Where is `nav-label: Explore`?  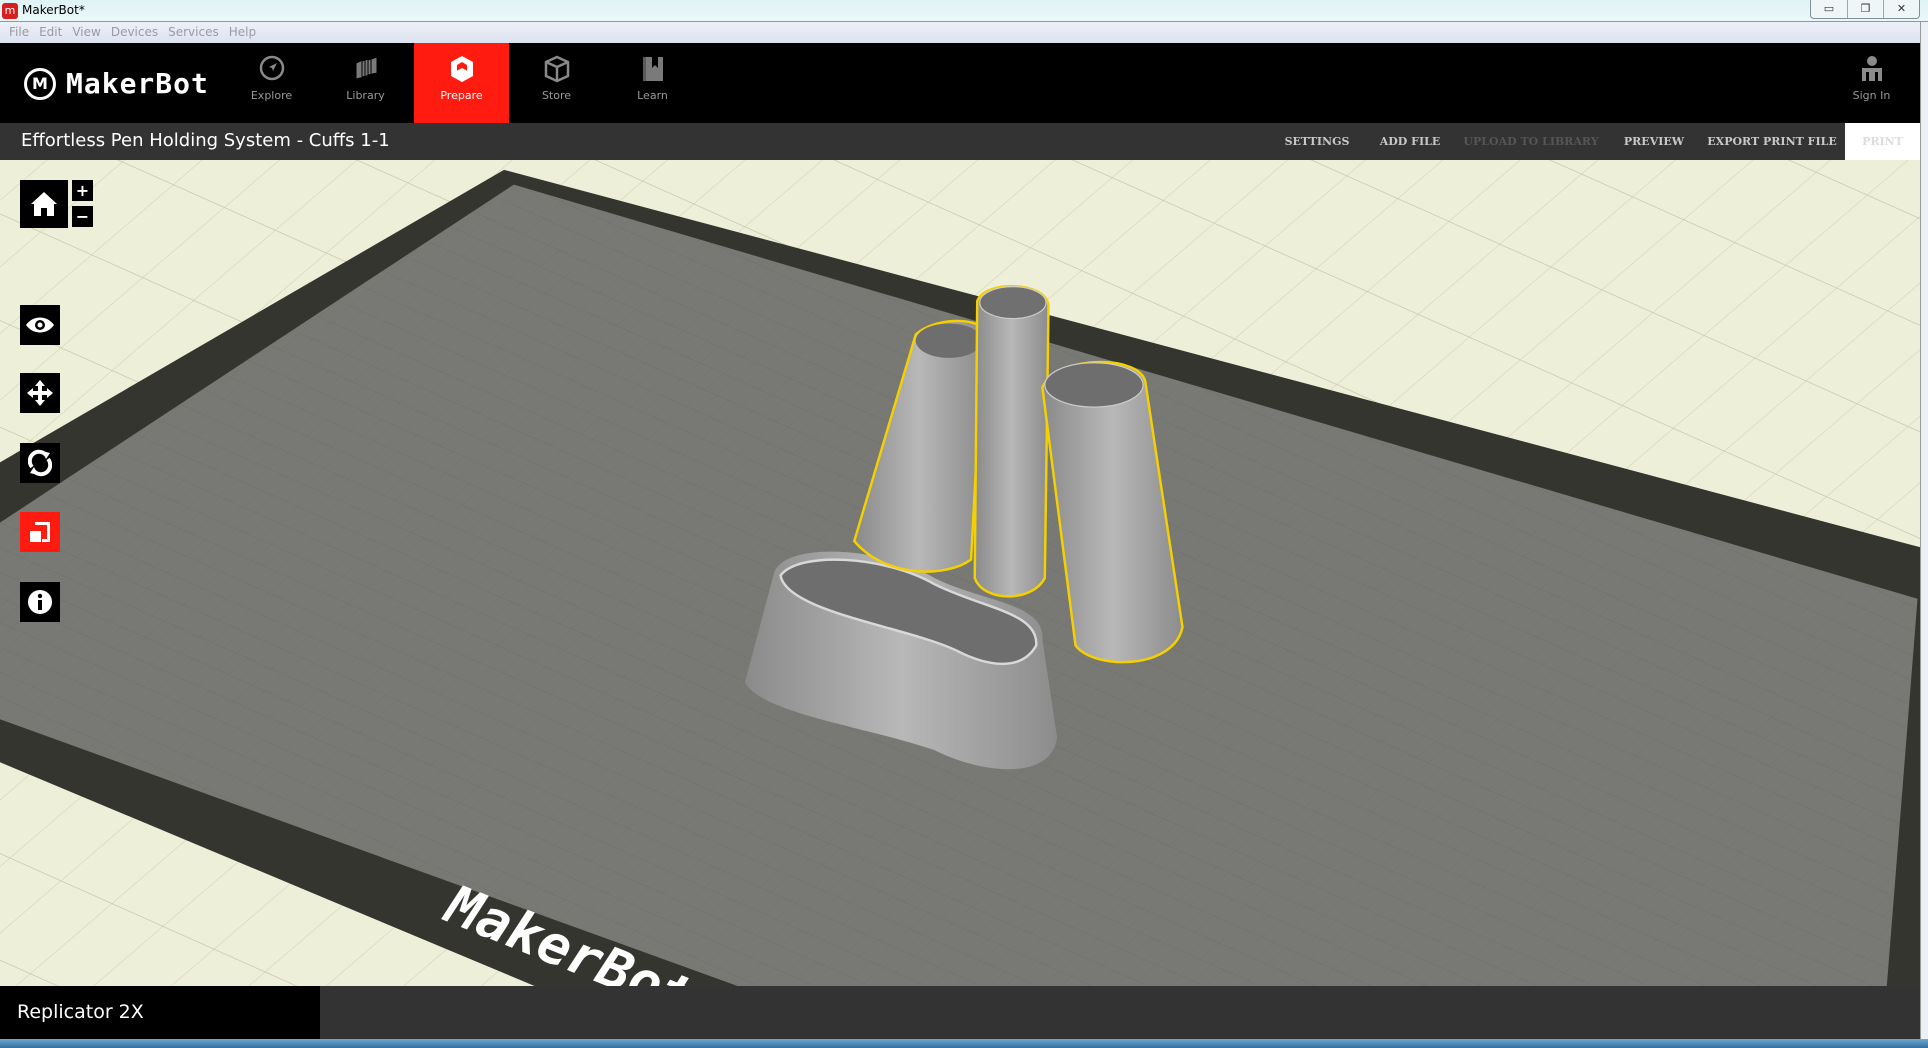 nav-label: Explore is located at coordinates (271, 95).